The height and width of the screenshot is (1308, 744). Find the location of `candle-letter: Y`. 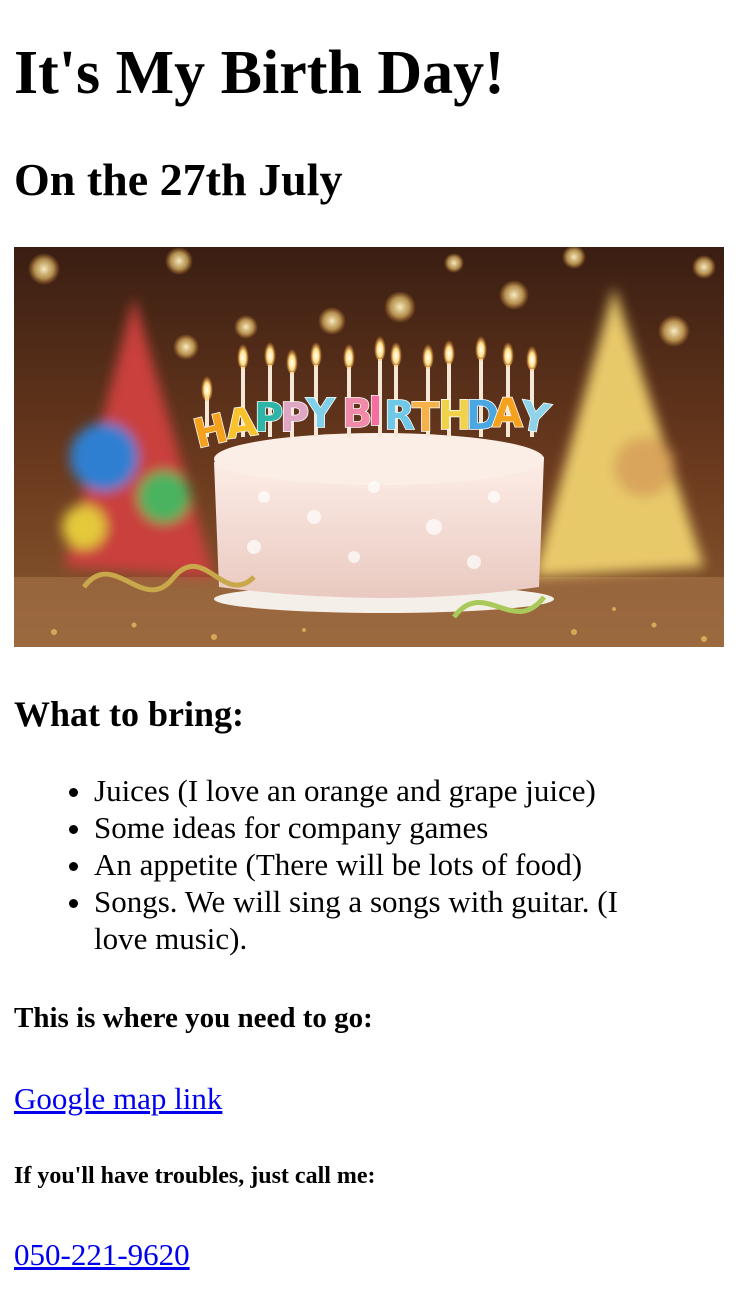

candle-letter: Y is located at coordinates (320, 414).